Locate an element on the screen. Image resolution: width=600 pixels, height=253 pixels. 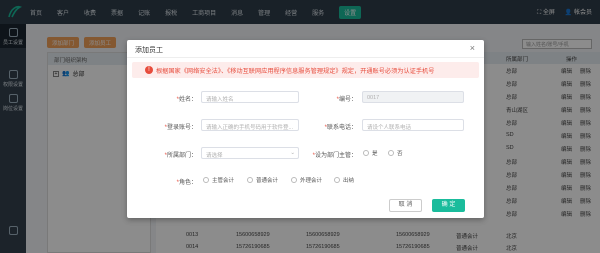
confirm-button: 确 定 is located at coordinates (448, 205).